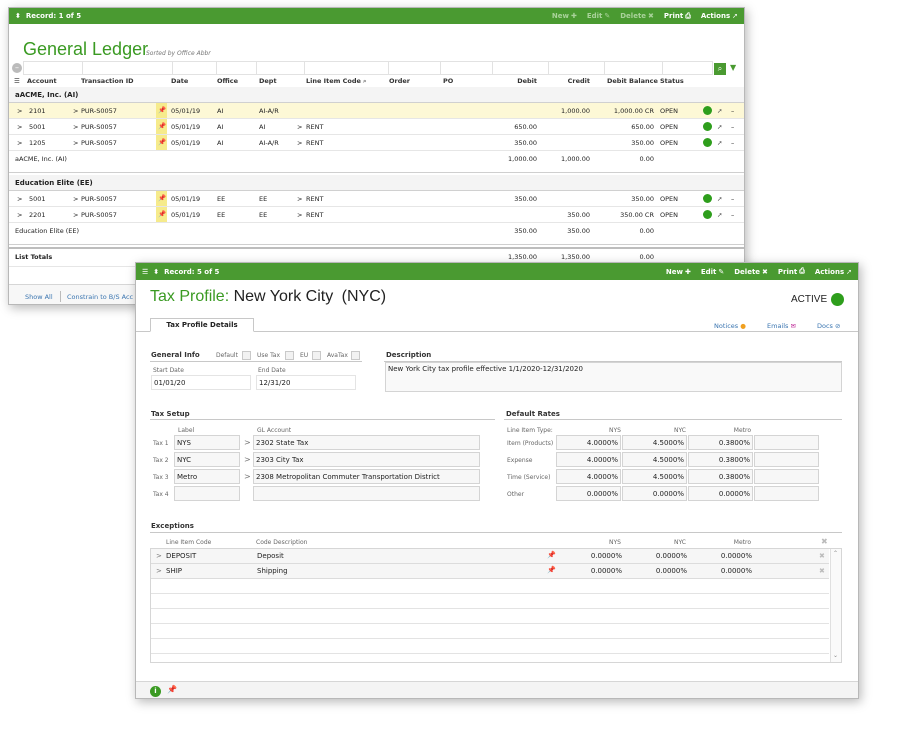 This screenshot has height=738, width=897. What do you see at coordinates (448, 81) in the screenshot?
I see `col-po: PO` at bounding box center [448, 81].